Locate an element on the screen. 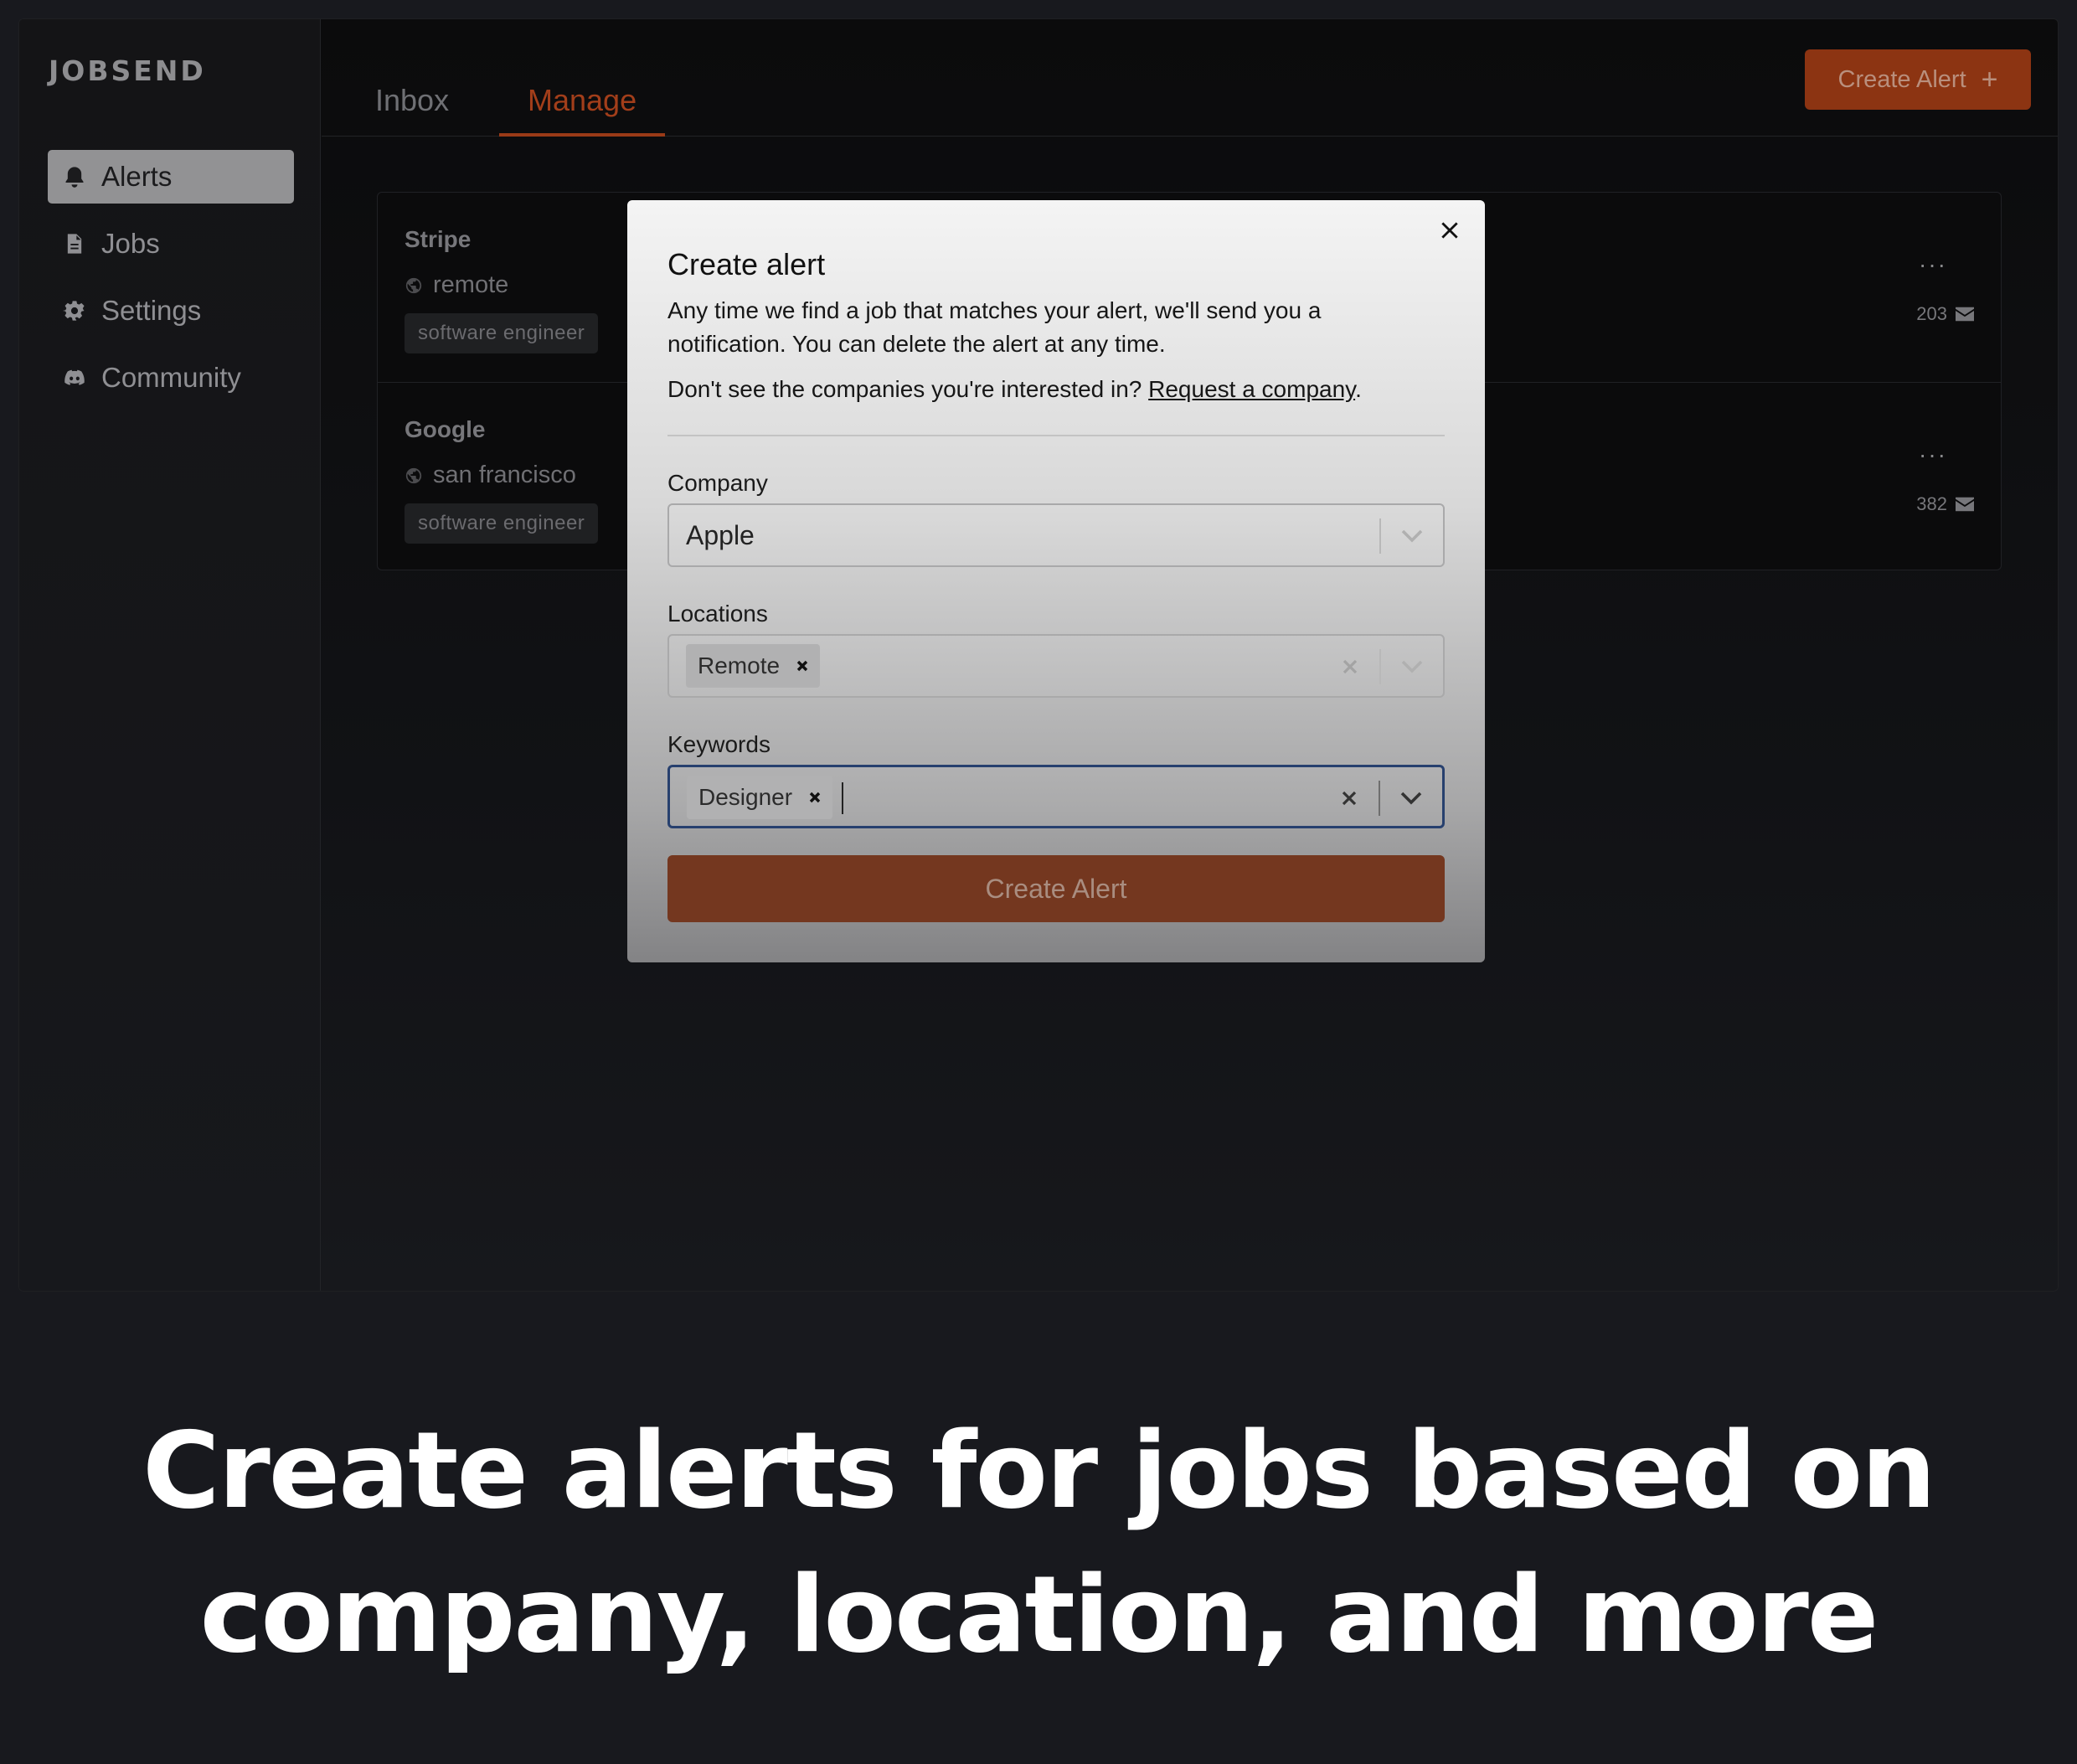 The height and width of the screenshot is (1764, 2077). alert-location: remote is located at coordinates (456, 285).